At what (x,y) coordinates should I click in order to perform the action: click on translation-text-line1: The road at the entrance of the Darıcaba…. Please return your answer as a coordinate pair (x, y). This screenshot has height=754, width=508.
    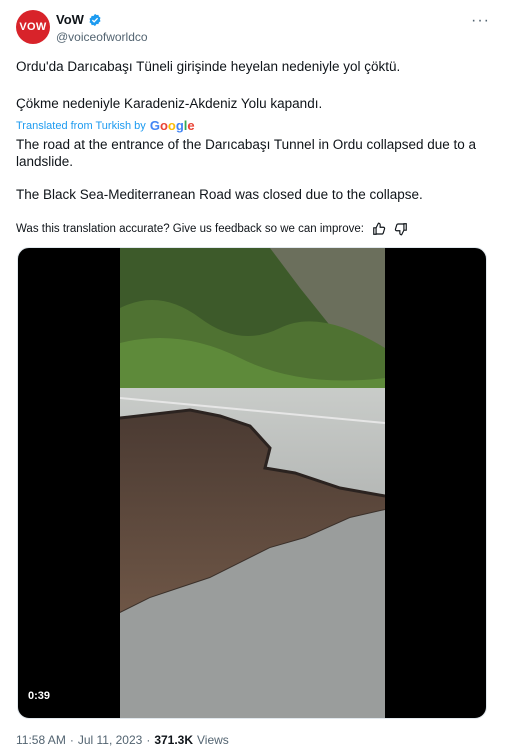
    Looking at the image, I should click on (246, 153).